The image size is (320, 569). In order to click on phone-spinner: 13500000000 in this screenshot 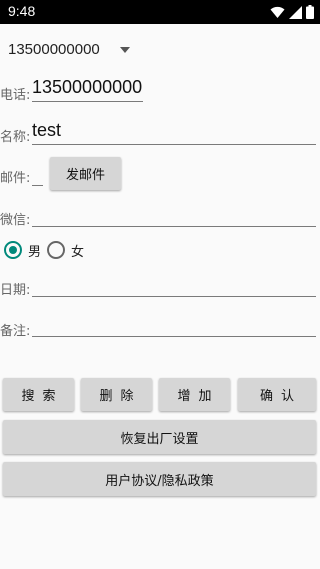, I will do `click(71, 51)`.